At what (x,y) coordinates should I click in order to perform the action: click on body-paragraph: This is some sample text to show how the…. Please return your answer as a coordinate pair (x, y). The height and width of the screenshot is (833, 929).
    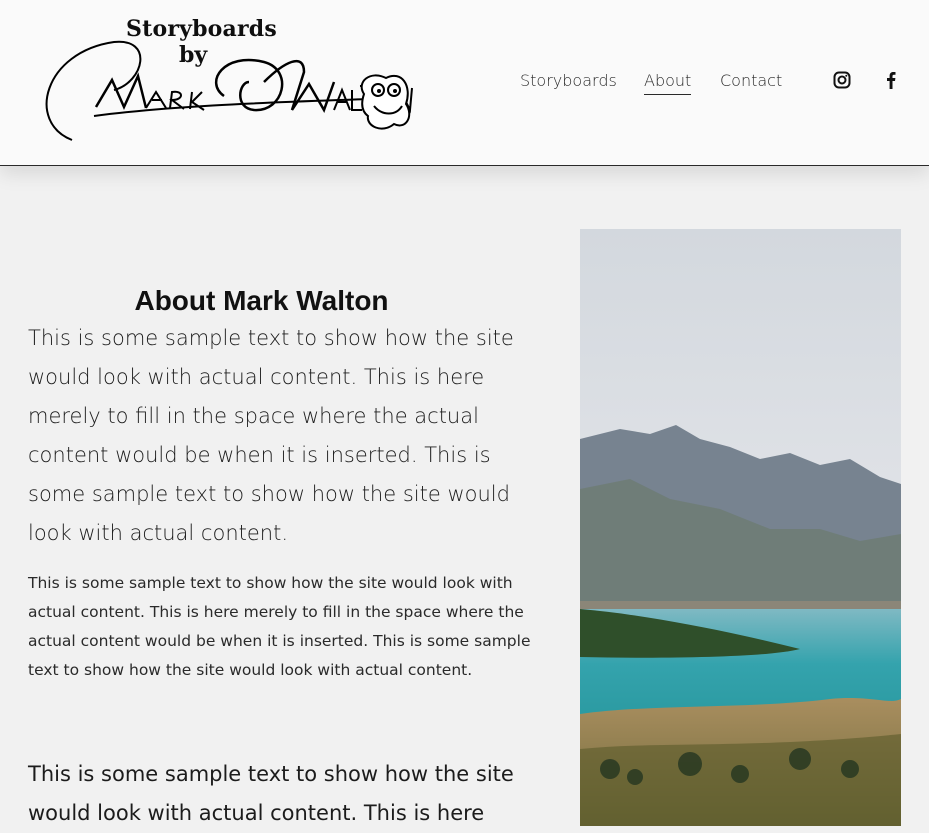
    Looking at the image, I should click on (279, 626).